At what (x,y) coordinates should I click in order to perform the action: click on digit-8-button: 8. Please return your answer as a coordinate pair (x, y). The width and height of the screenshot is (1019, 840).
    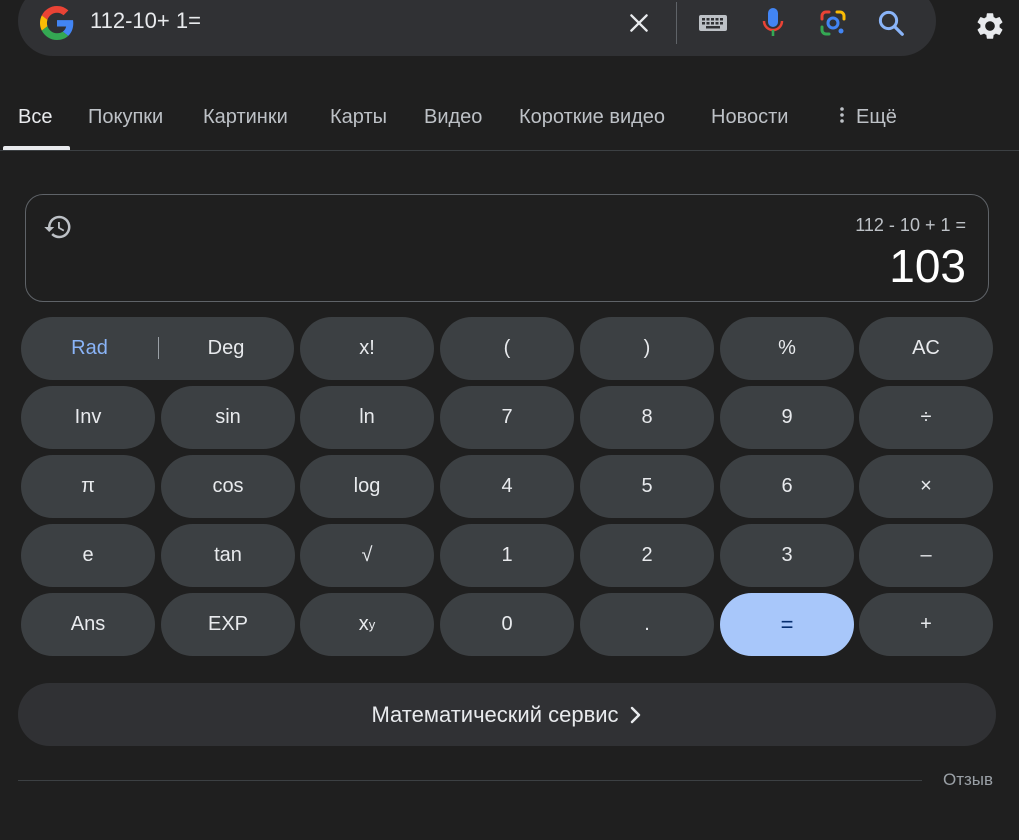
    Looking at the image, I should click on (647, 417).